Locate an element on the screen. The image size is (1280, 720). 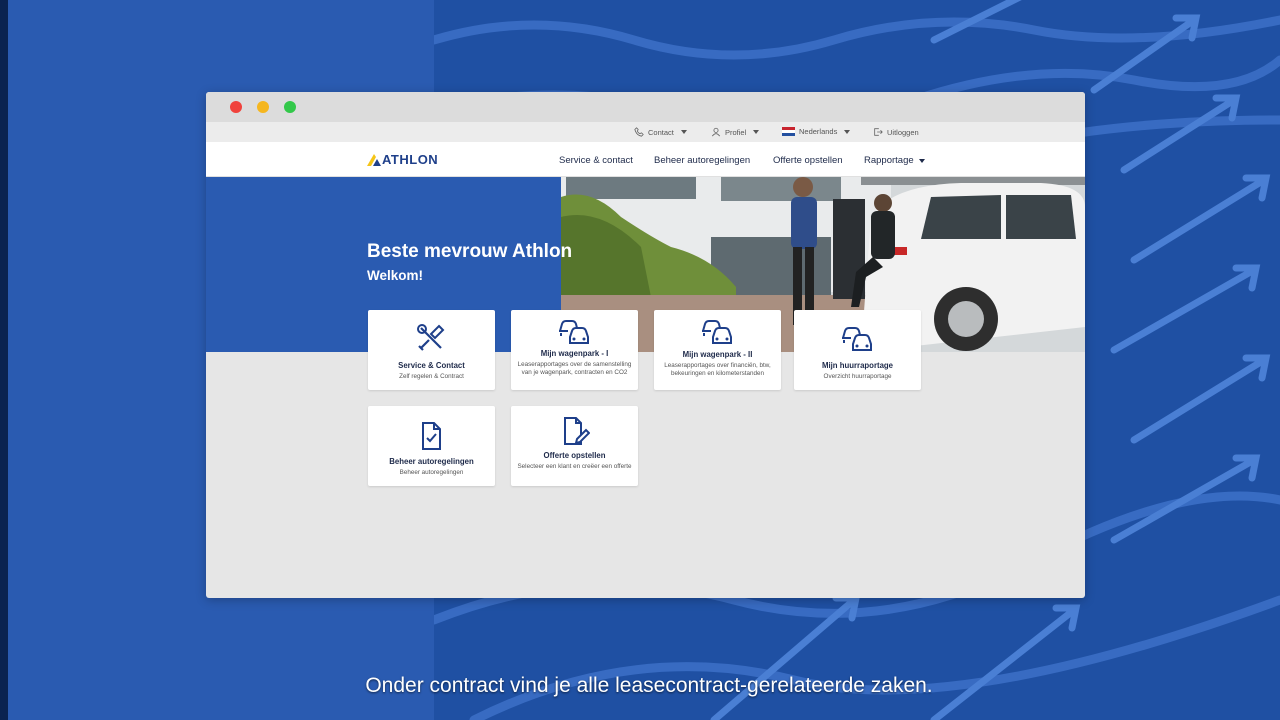
language-label: Nederlands is located at coordinates (818, 131).